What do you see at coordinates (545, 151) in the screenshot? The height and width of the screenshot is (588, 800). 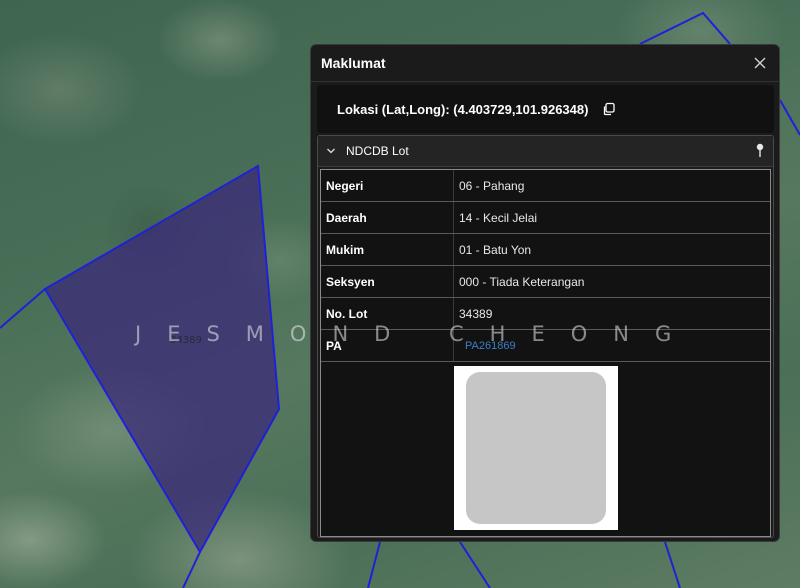 I see `section-header: NDCDB Lot` at bounding box center [545, 151].